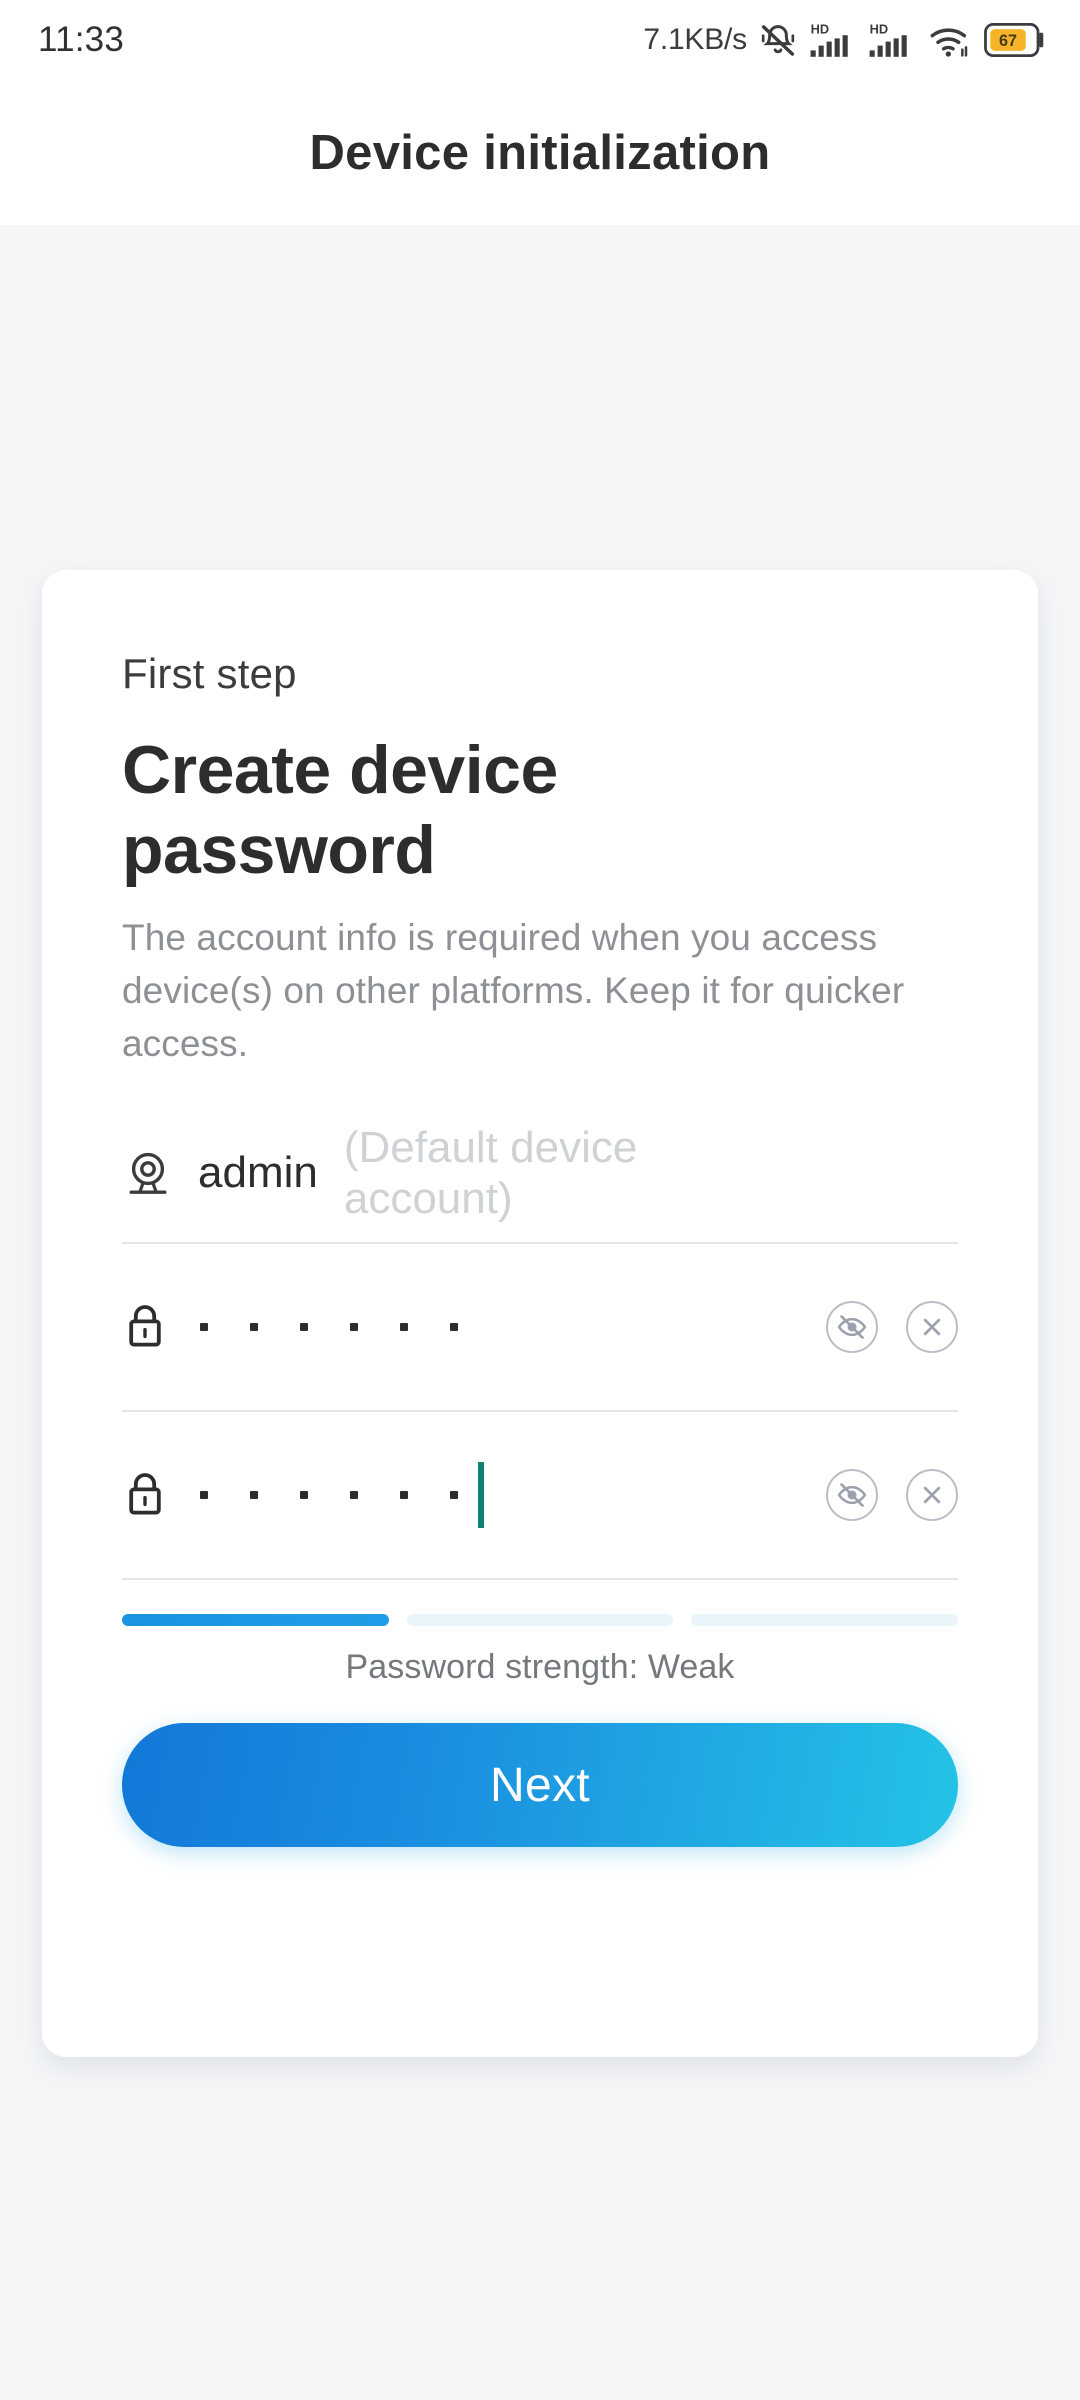  Describe the element at coordinates (540, 1785) in the screenshot. I see `next-button: Next` at that location.